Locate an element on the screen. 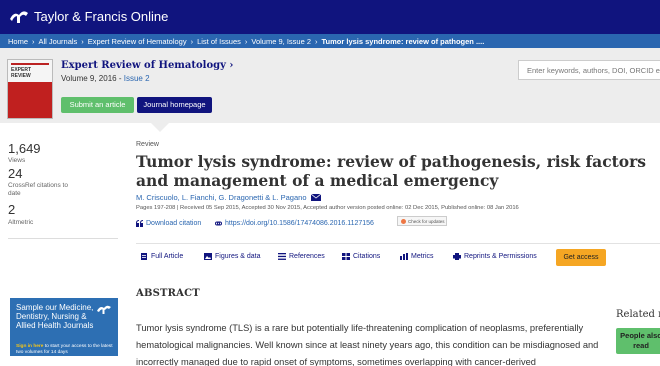 The image size is (660, 366). bar-chart-icon is located at coordinates (404, 256).